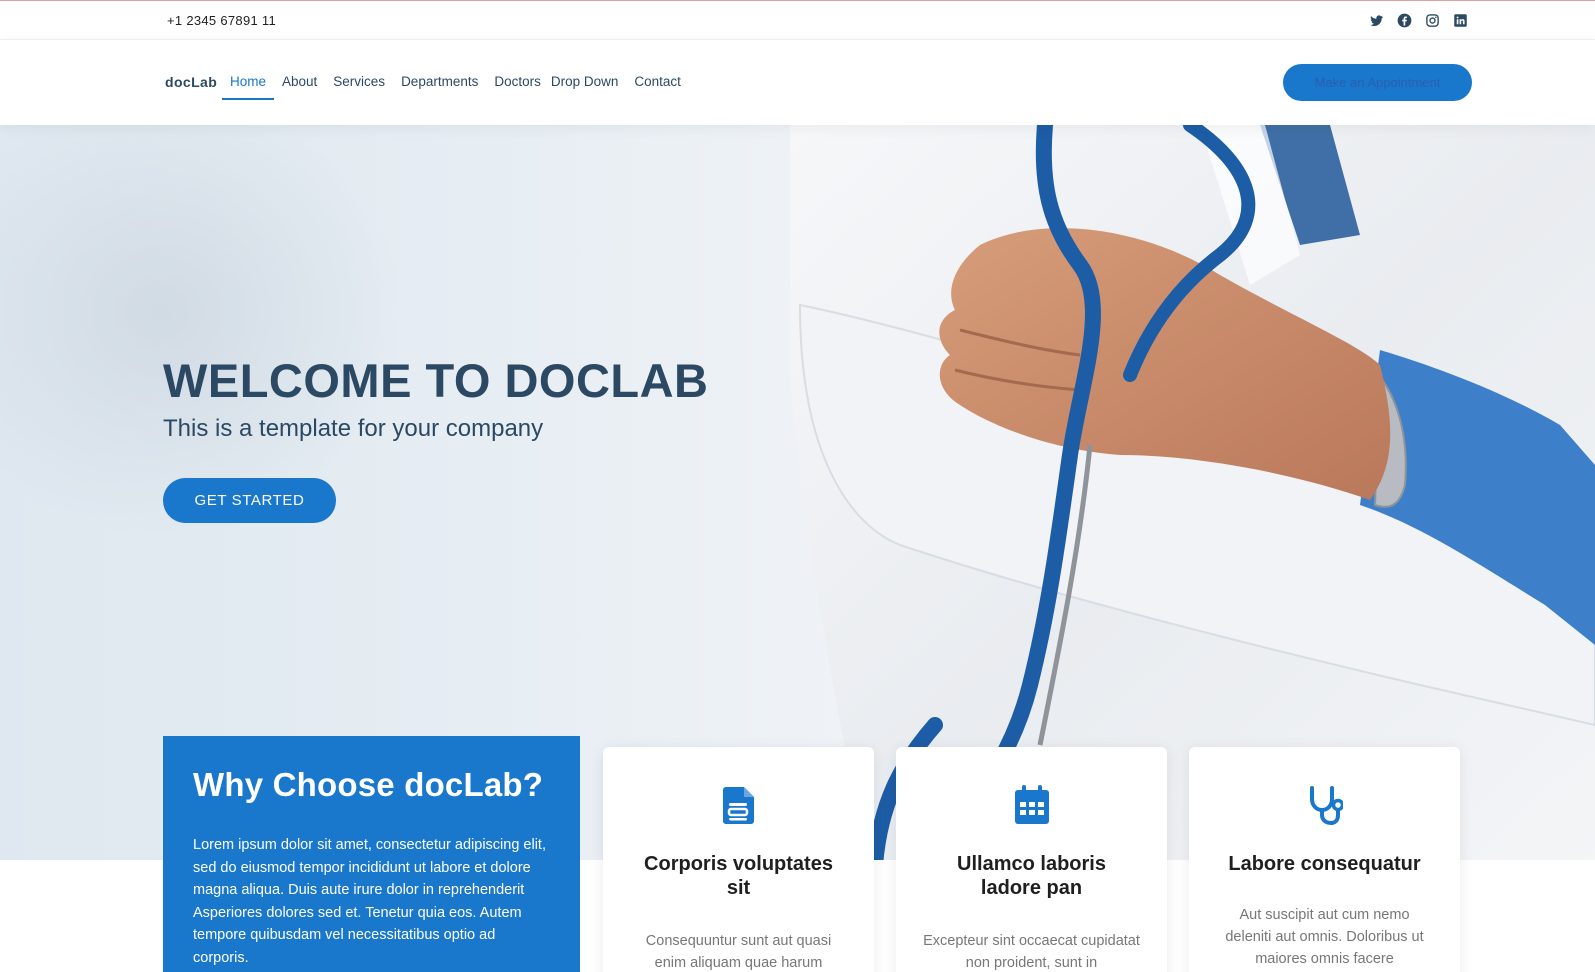 The height and width of the screenshot is (972, 1595). I want to click on nav-services: Services, so click(359, 82).